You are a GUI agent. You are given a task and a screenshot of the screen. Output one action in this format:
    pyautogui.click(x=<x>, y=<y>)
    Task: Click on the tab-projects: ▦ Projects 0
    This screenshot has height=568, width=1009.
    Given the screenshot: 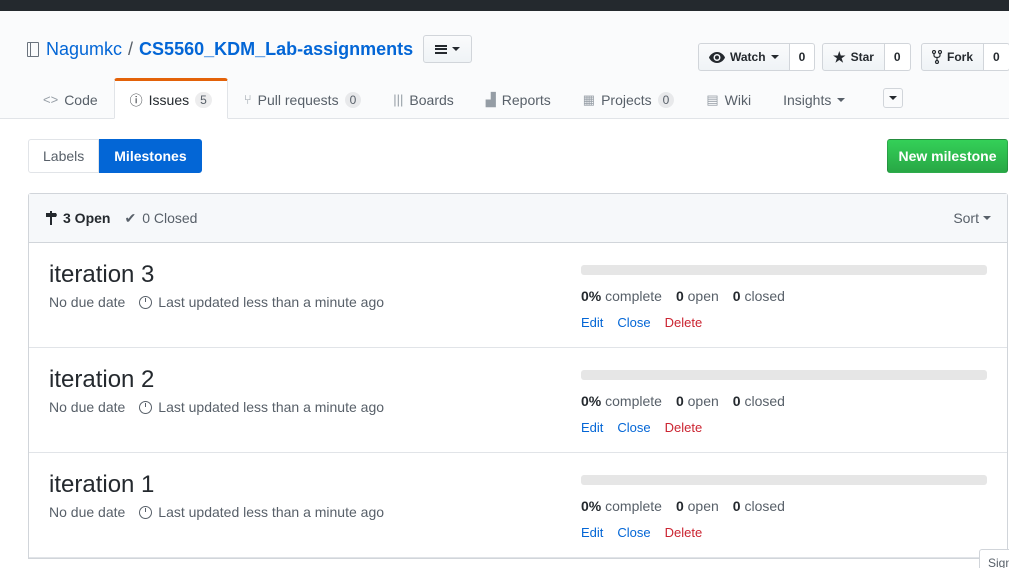 What is the action you would take?
    pyautogui.click(x=629, y=98)
    